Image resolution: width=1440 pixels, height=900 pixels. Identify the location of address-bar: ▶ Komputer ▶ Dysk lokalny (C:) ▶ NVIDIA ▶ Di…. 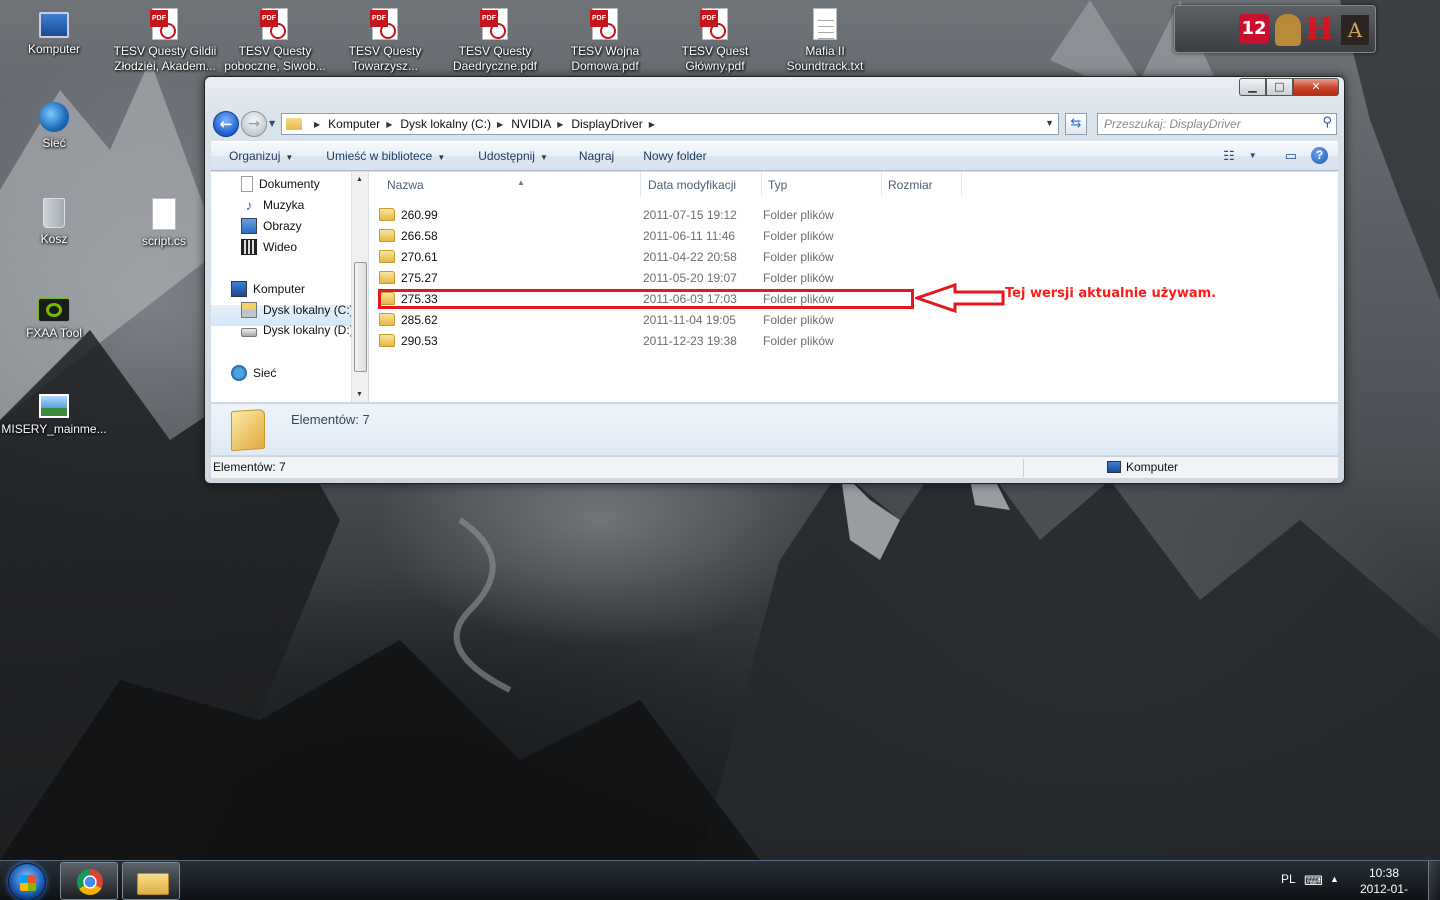
(670, 124).